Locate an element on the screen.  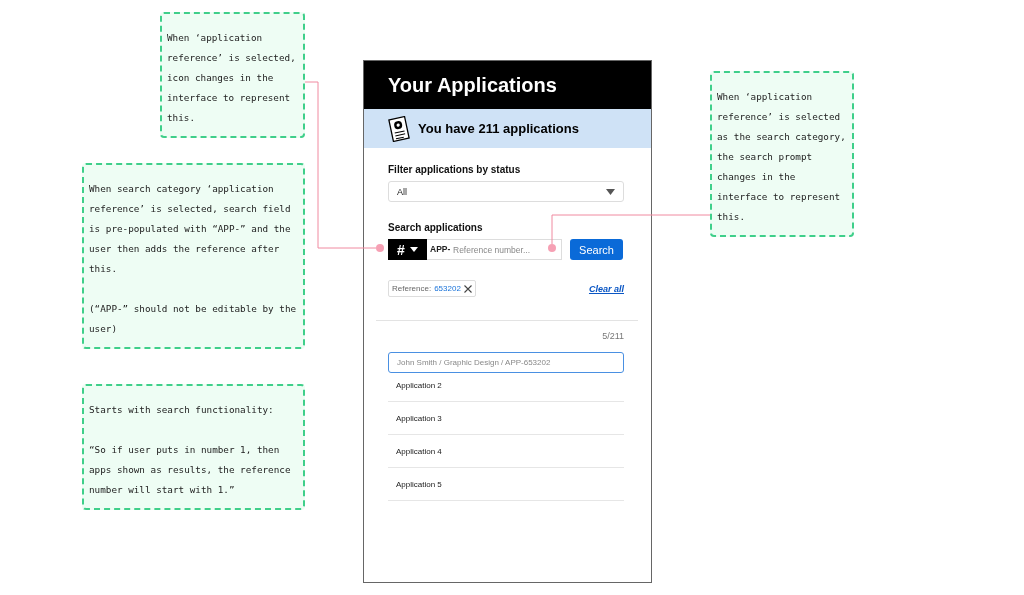
clear-all-link: Clear all is located at coordinates (606, 288).